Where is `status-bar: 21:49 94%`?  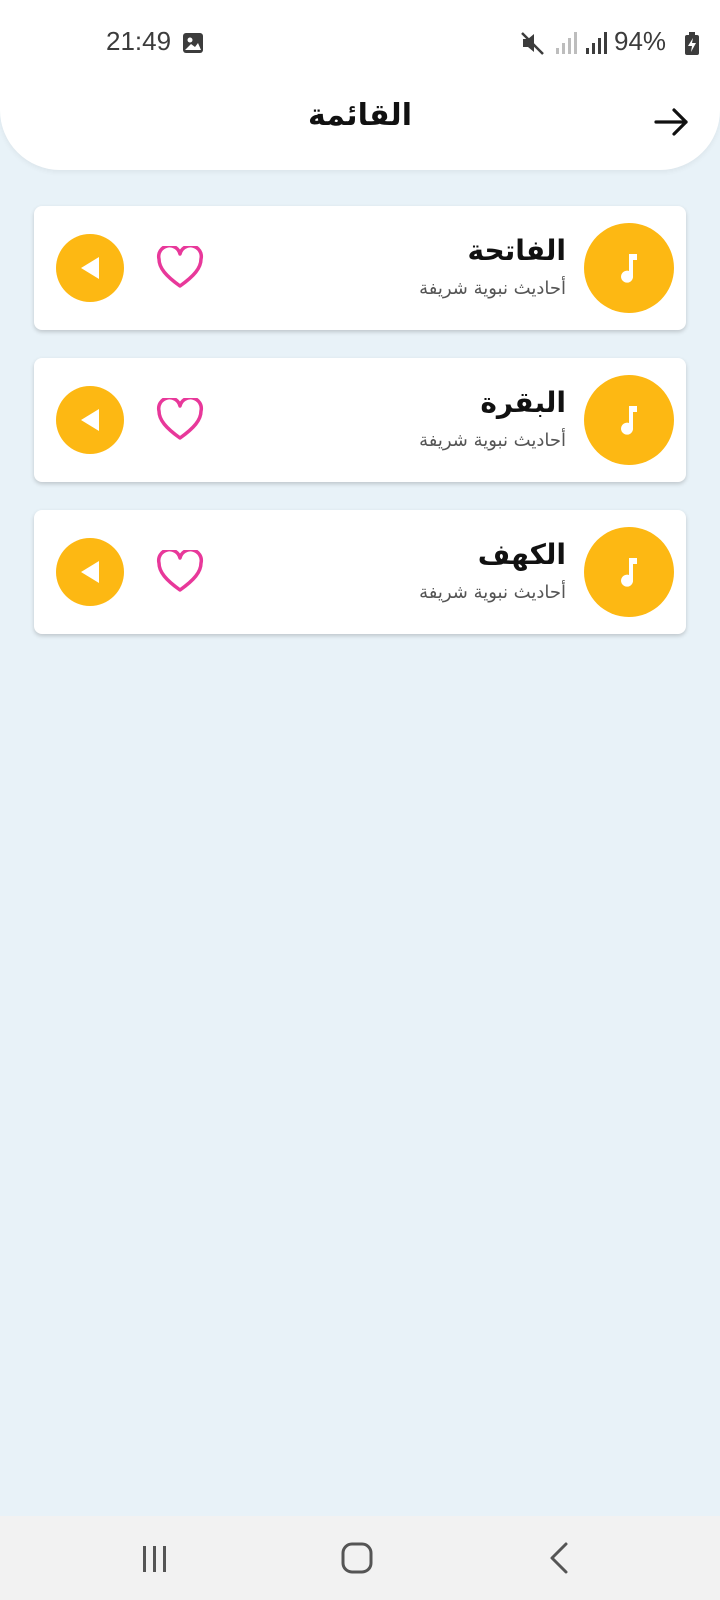
status-bar: 21:49 94% is located at coordinates (360, 45).